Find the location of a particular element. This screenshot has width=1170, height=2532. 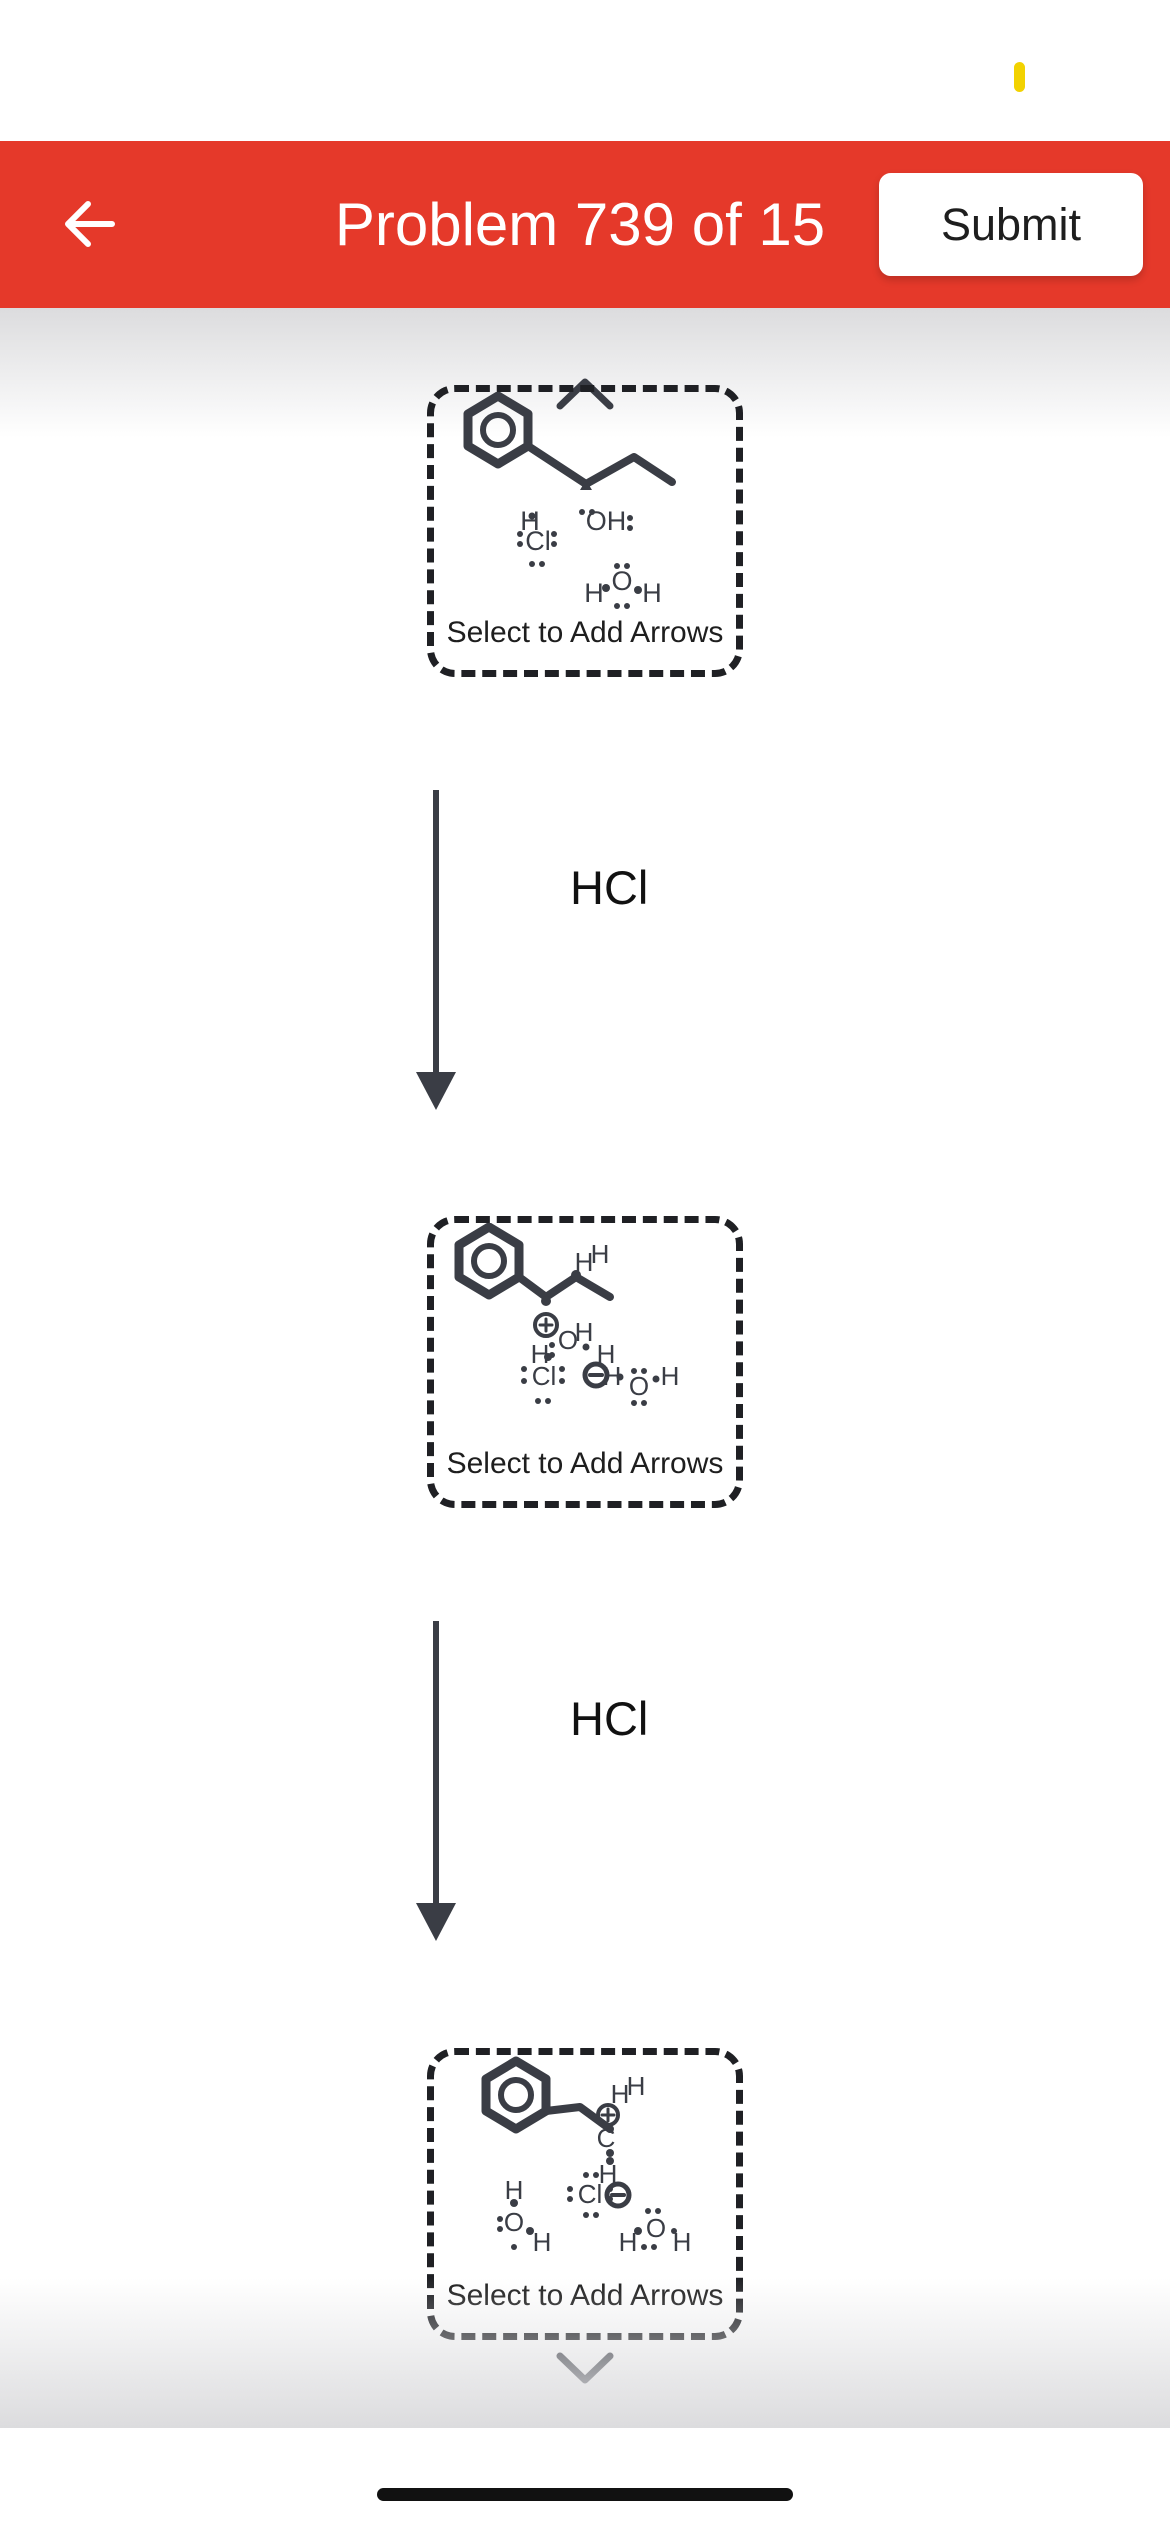

atom-label: OH is located at coordinates (606, 521).